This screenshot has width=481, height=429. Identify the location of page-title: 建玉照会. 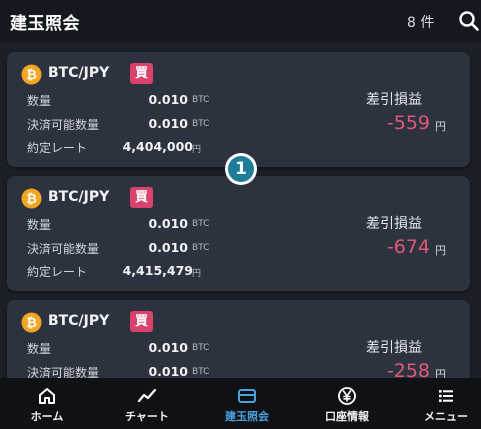
(45, 24).